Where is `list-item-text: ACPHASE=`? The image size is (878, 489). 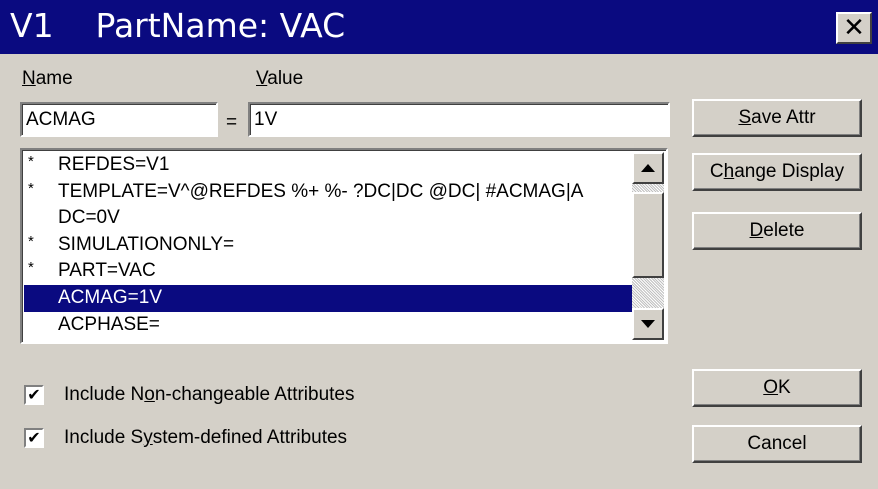 list-item-text: ACPHASE= is located at coordinates (109, 324).